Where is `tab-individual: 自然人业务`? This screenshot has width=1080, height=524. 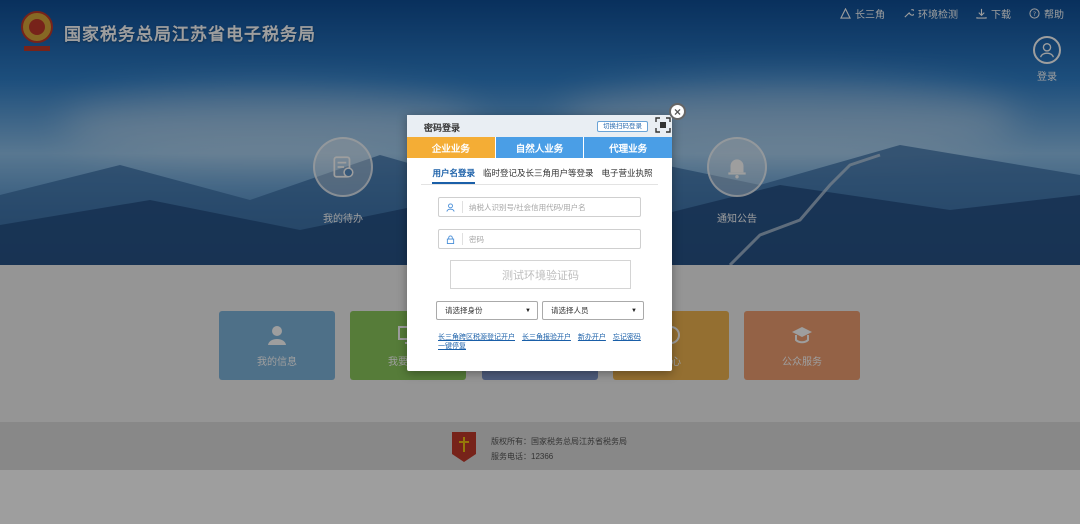
tab-individual: 自然人业务 is located at coordinates (539, 147).